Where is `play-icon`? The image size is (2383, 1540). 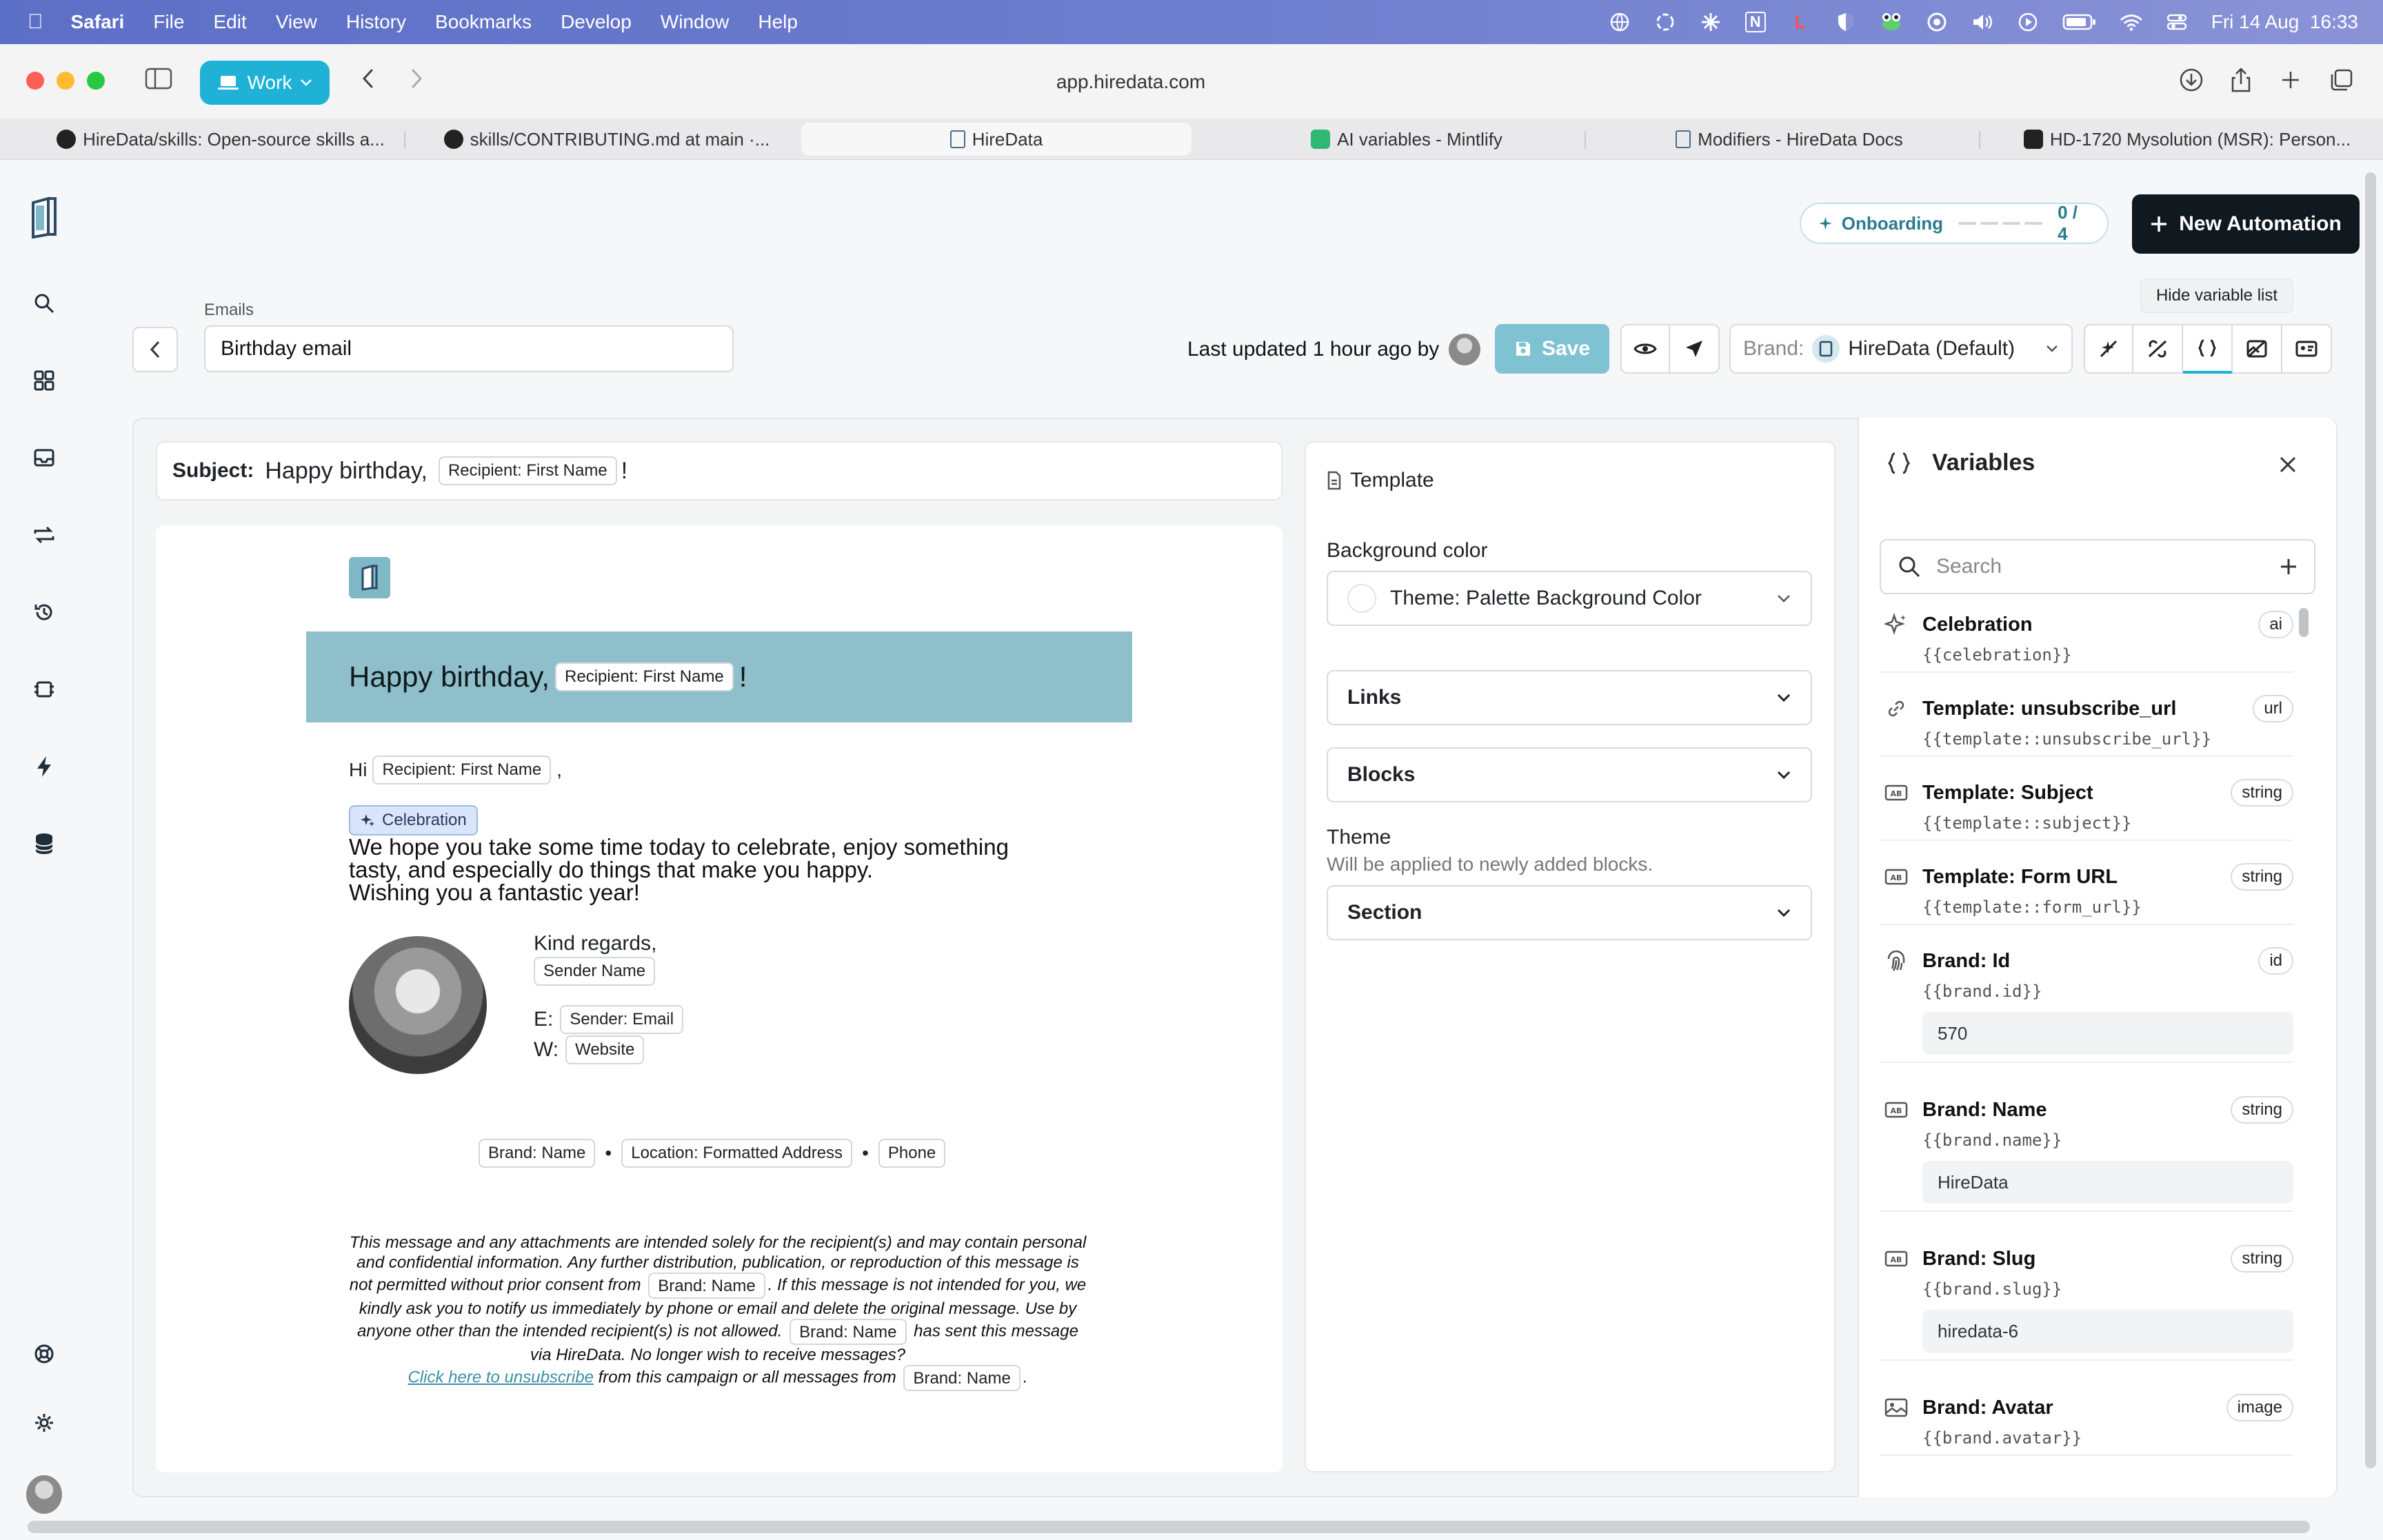
play-icon is located at coordinates (2028, 22).